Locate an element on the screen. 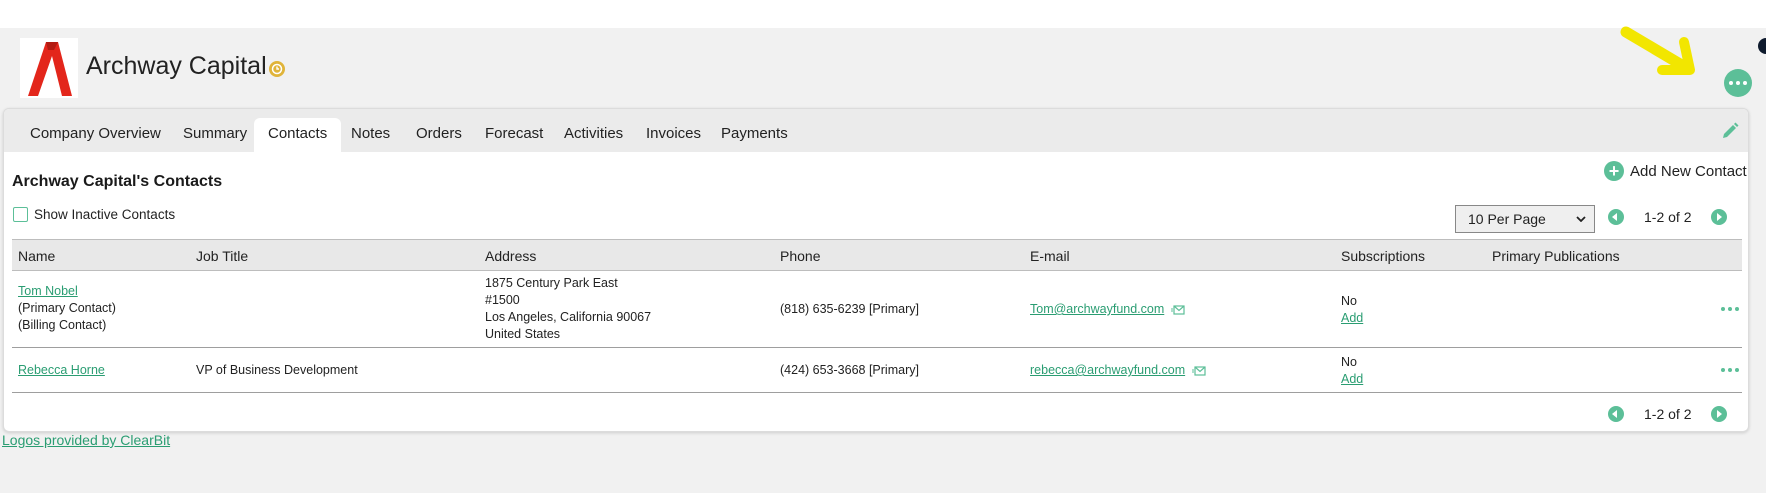  clearbit-credit-link: Logos provided by ClearBit is located at coordinates (86, 440).